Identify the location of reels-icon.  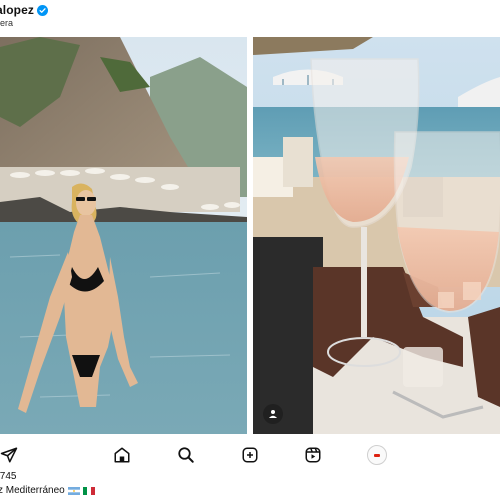
(313, 455).